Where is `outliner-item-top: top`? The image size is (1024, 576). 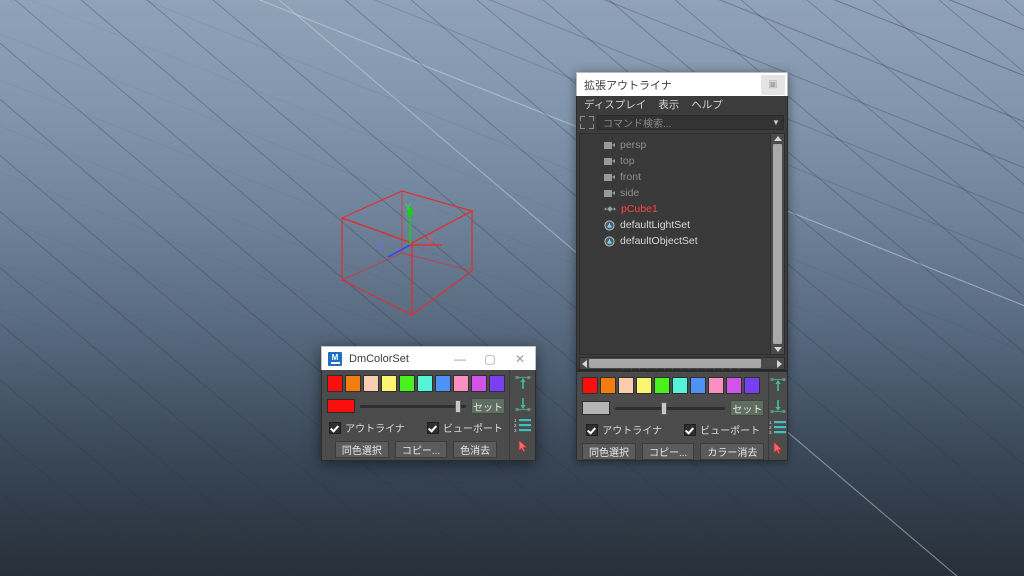 outliner-item-top: top is located at coordinates (675, 161).